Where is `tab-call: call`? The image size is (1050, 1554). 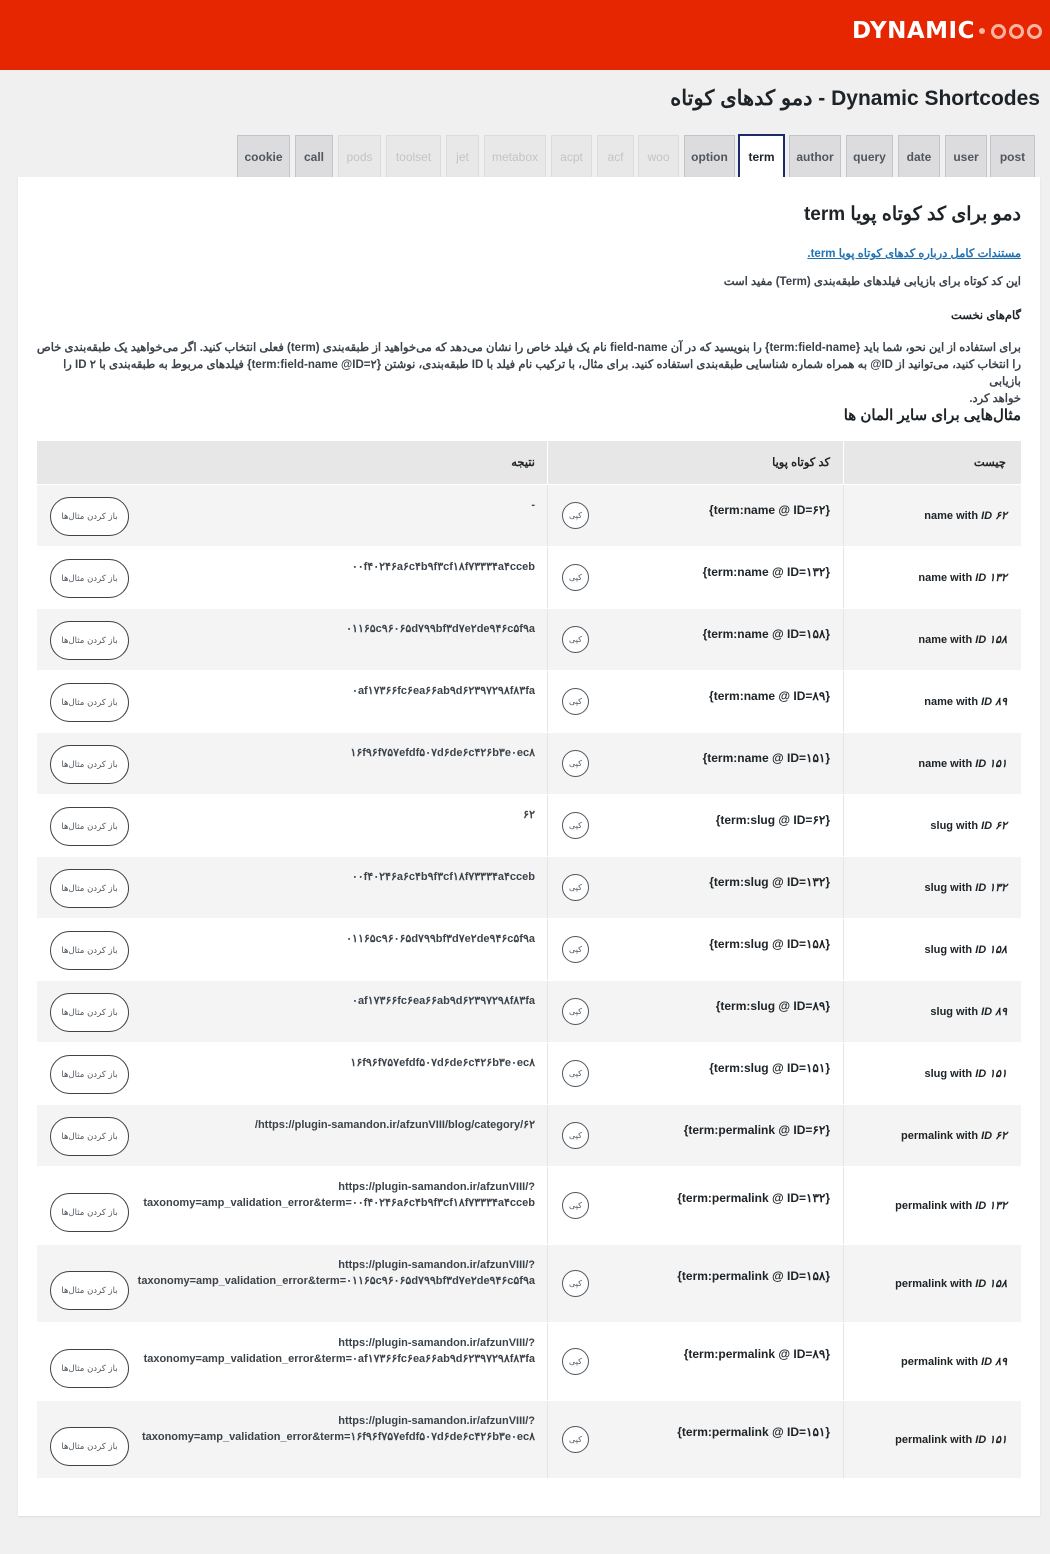 tab-call: call is located at coordinates (314, 156).